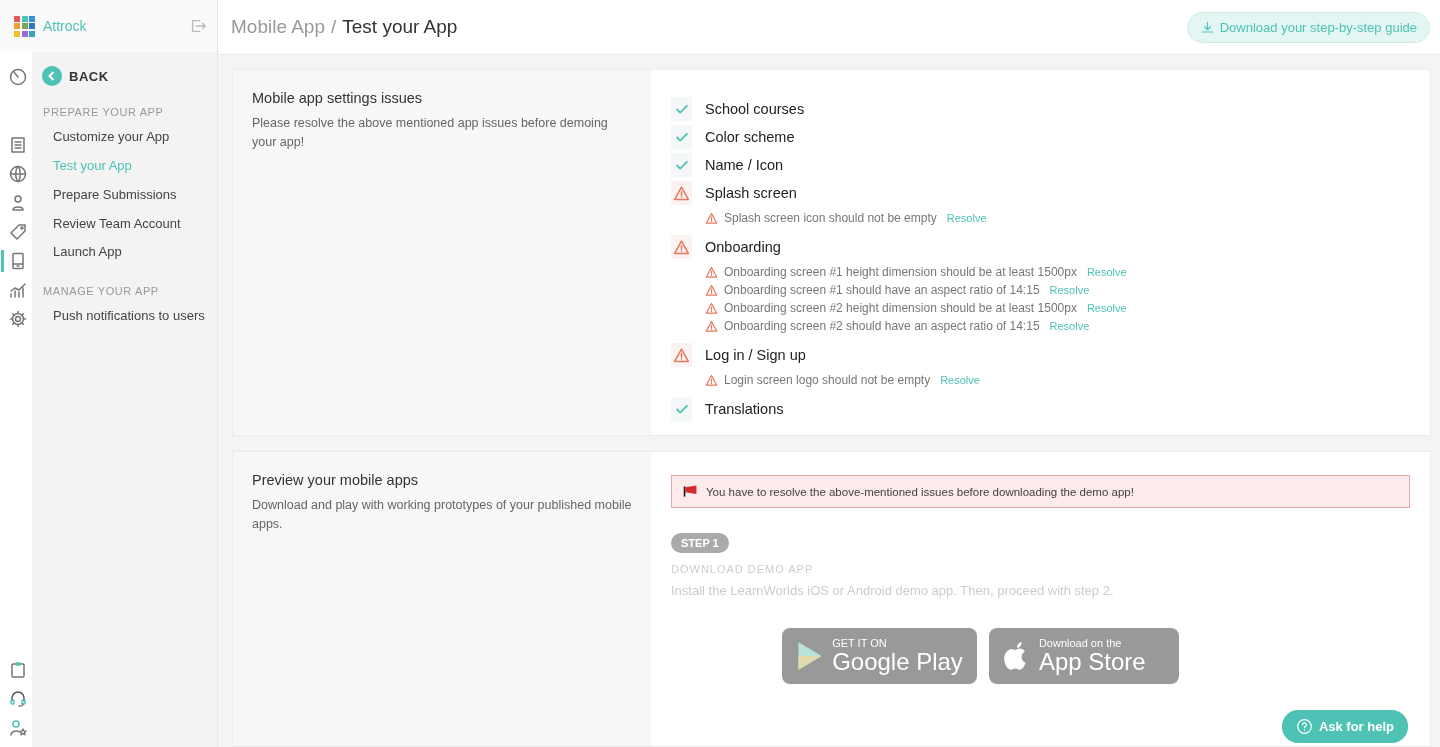 This screenshot has height=747, width=1440. What do you see at coordinates (124, 166) in the screenshot?
I see `nav-item: Test your App` at bounding box center [124, 166].